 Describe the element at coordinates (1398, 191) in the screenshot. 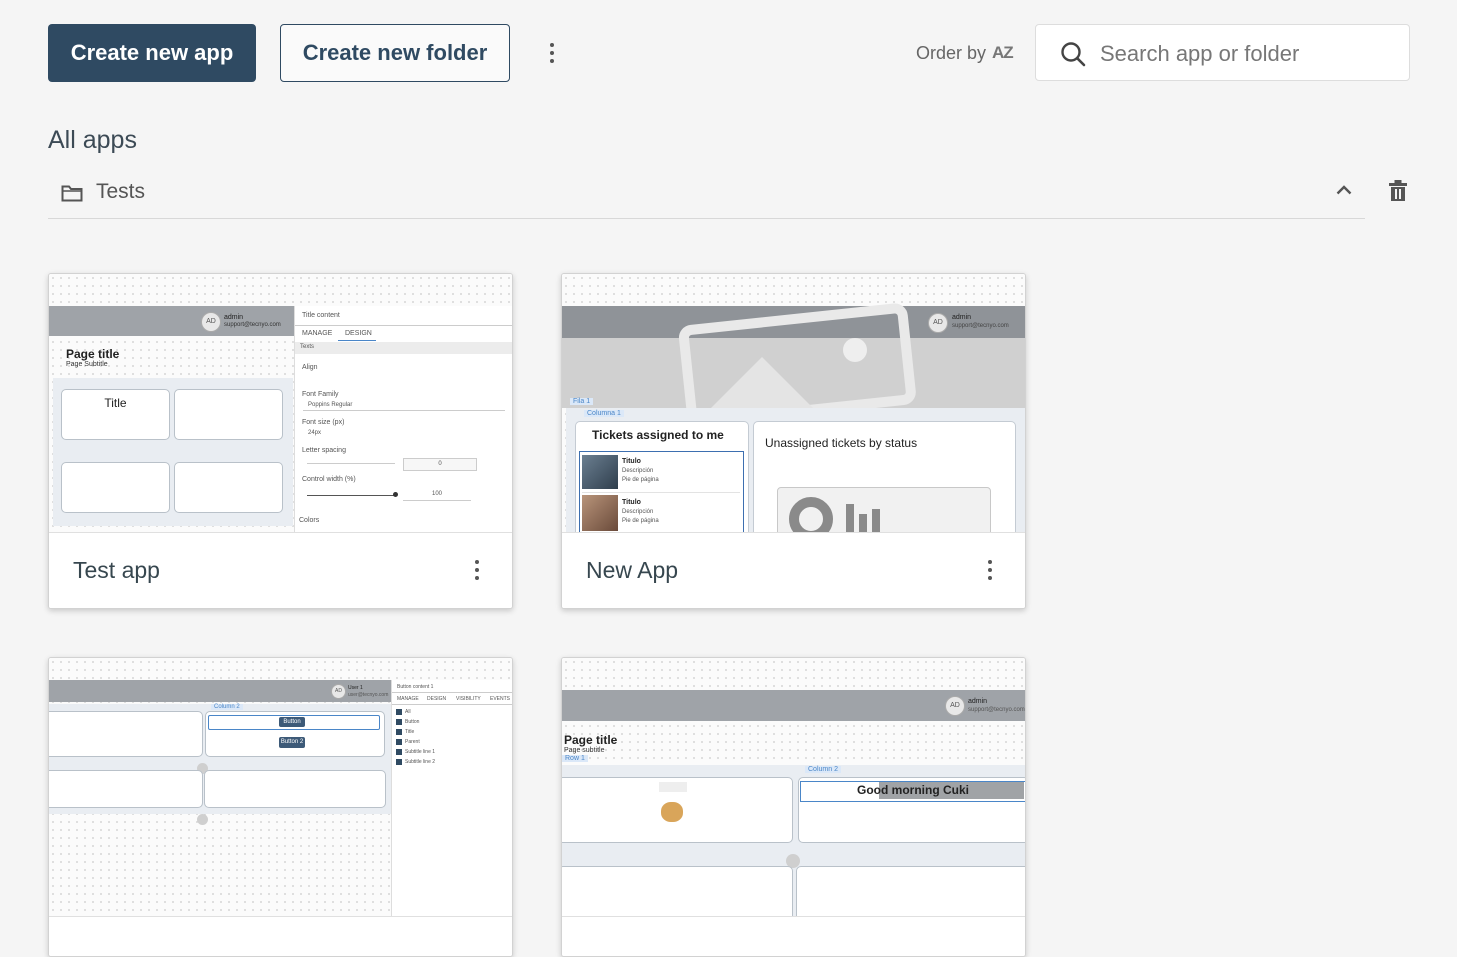

I see `trash-icon` at that location.